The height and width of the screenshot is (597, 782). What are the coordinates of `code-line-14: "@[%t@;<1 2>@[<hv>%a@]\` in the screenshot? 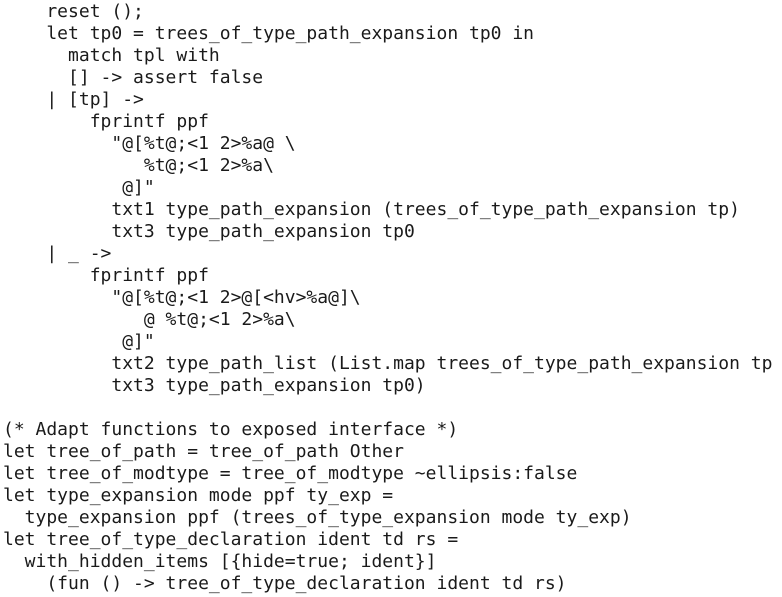 It's located at (182, 297).